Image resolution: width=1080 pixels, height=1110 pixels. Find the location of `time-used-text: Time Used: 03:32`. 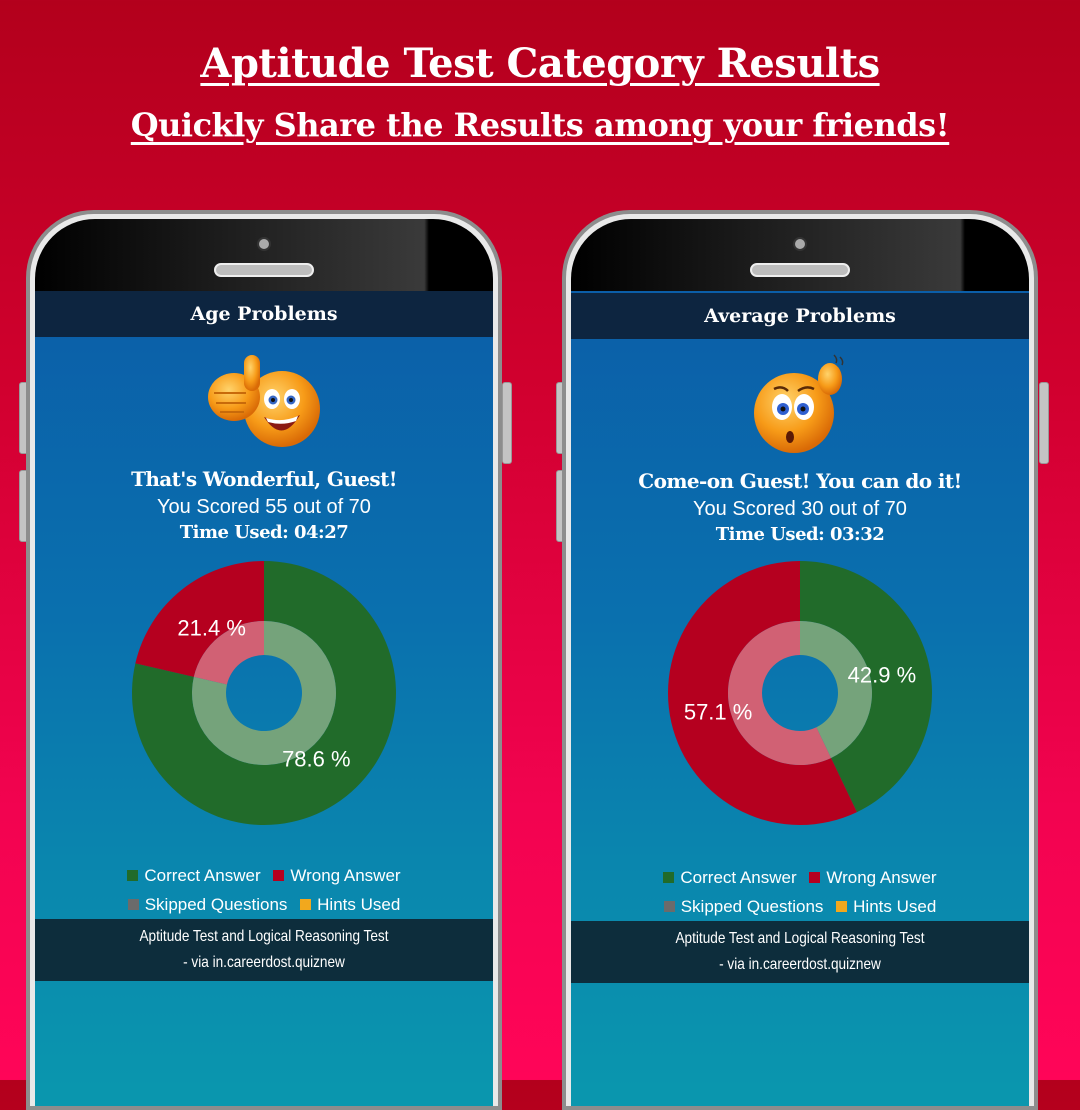

time-used-text: Time Used: 03:32 is located at coordinates (800, 534).